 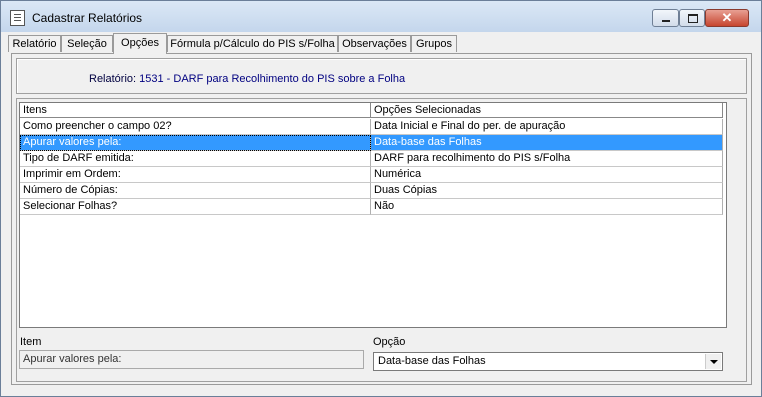 I want to click on minimize-button, so click(x=665, y=18).